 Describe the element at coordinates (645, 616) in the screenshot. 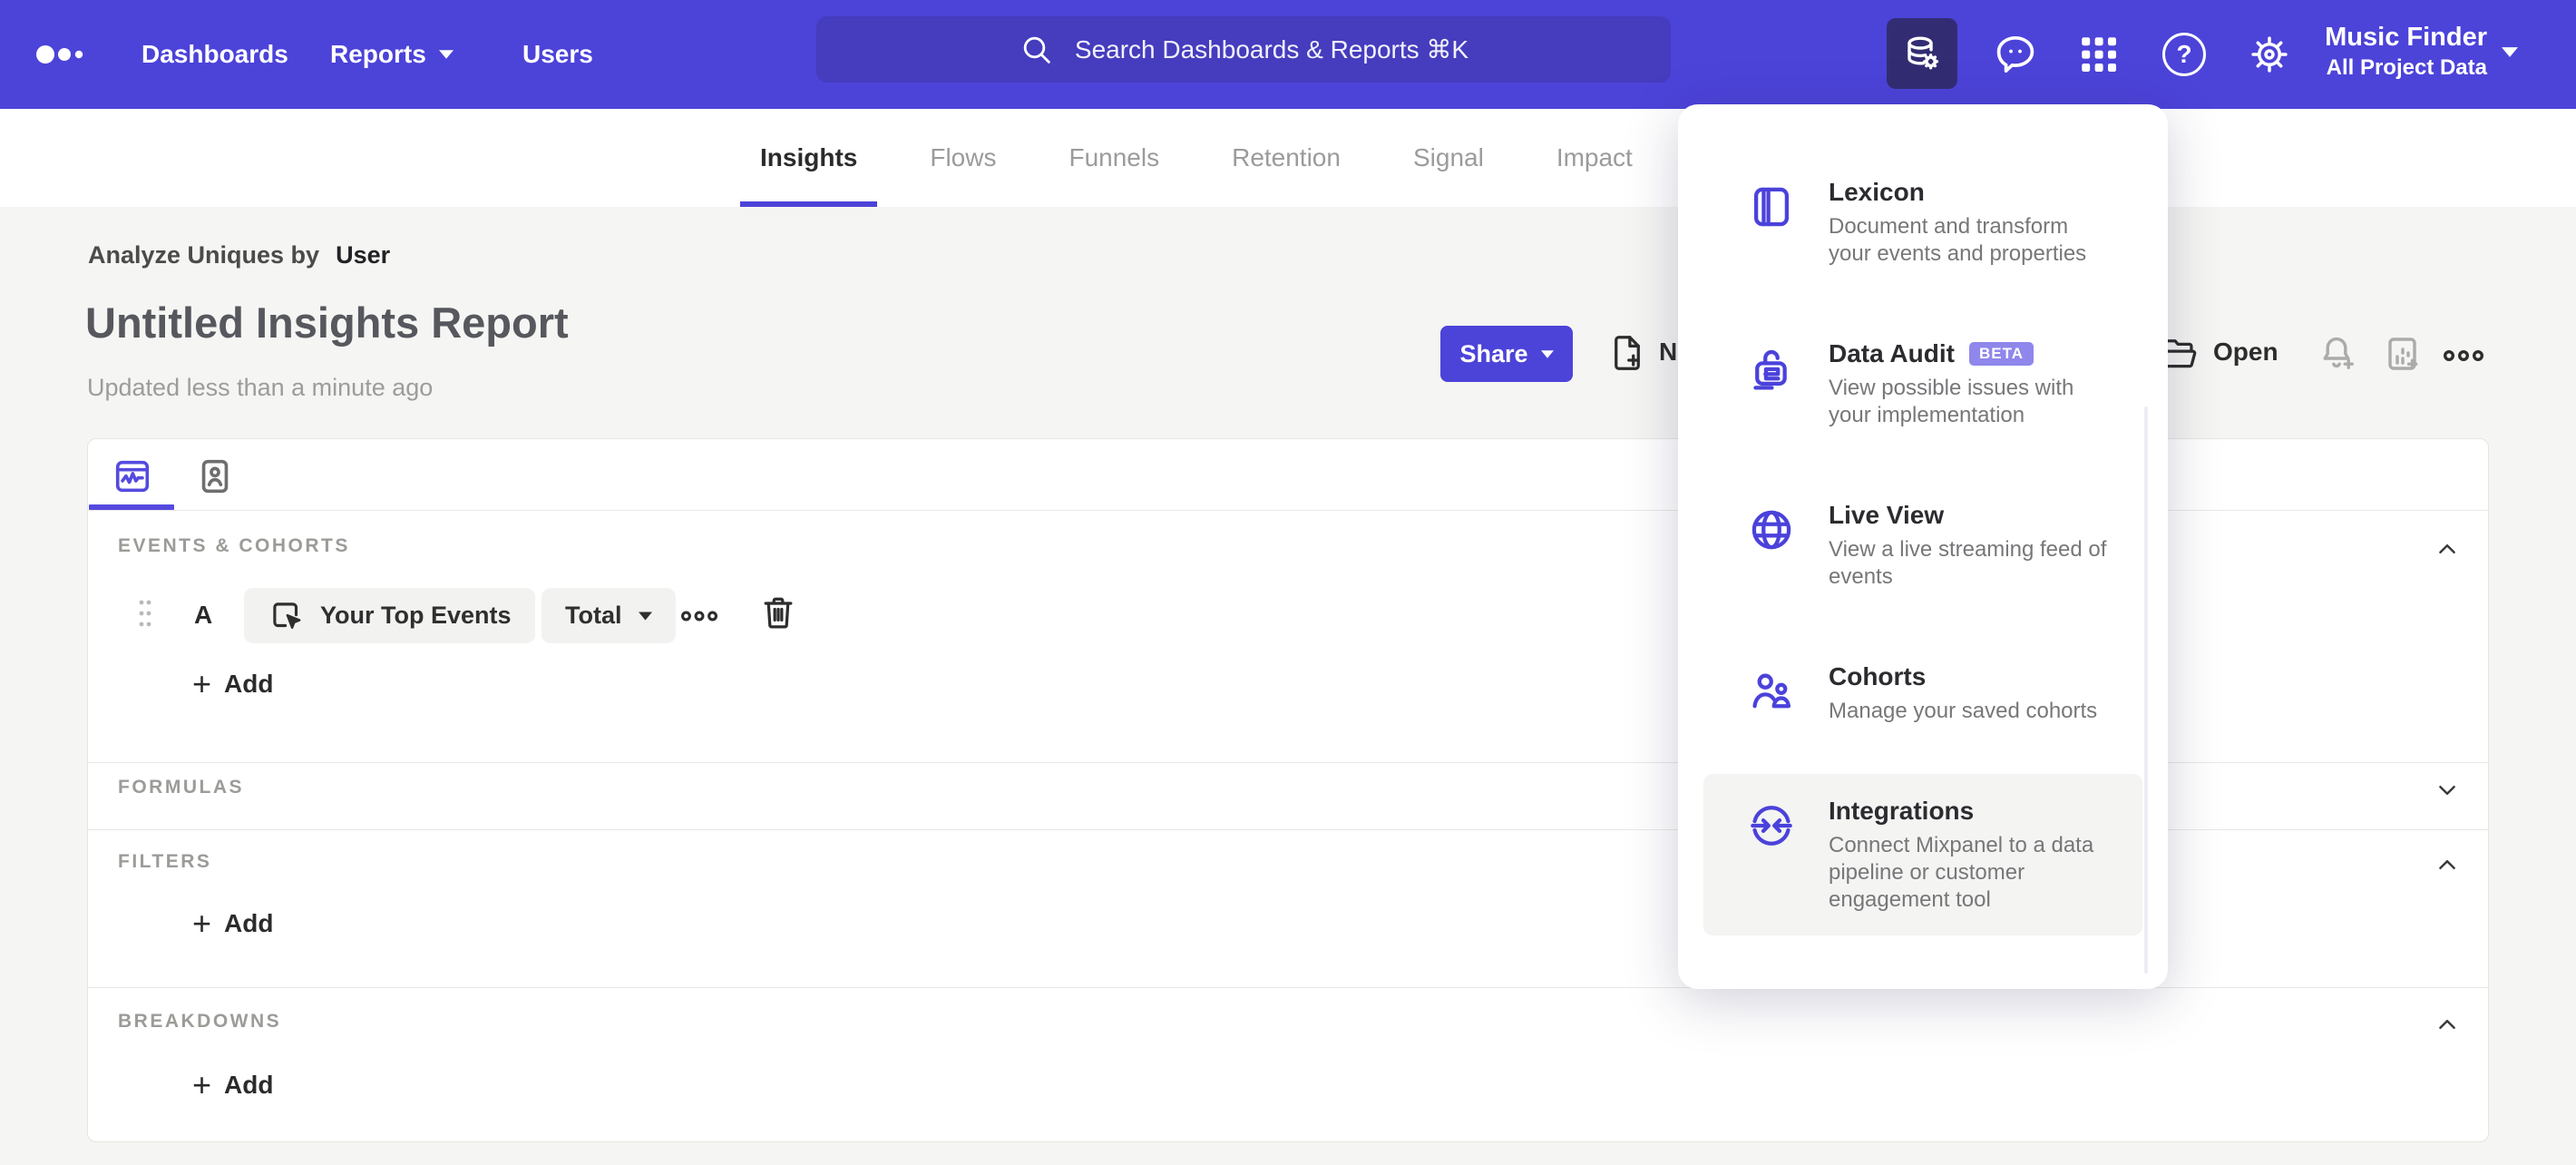

I see `metric-chevron-down-icon` at that location.